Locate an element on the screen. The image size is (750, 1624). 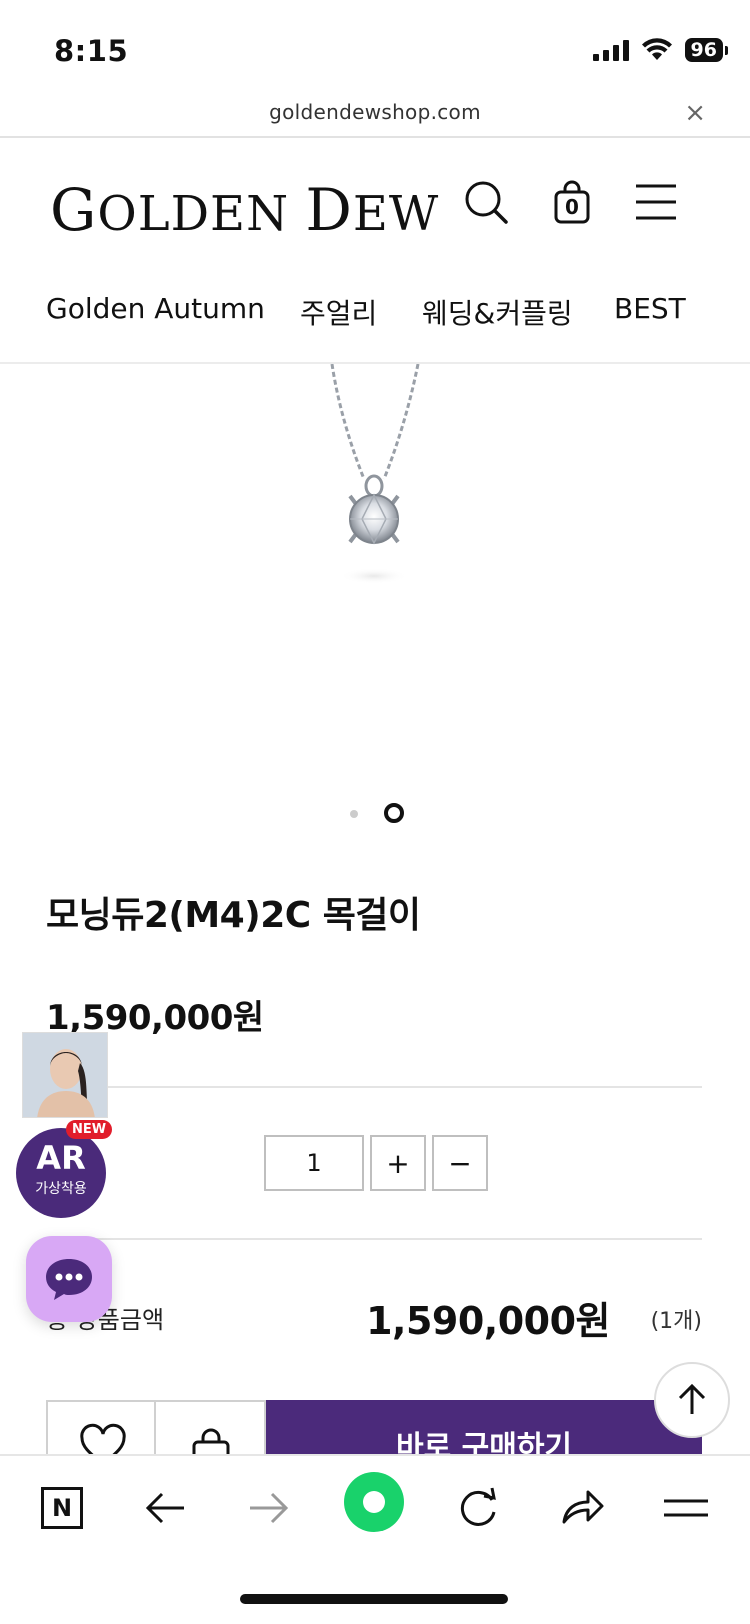
arrow-up-icon is located at coordinates (692, 1398).